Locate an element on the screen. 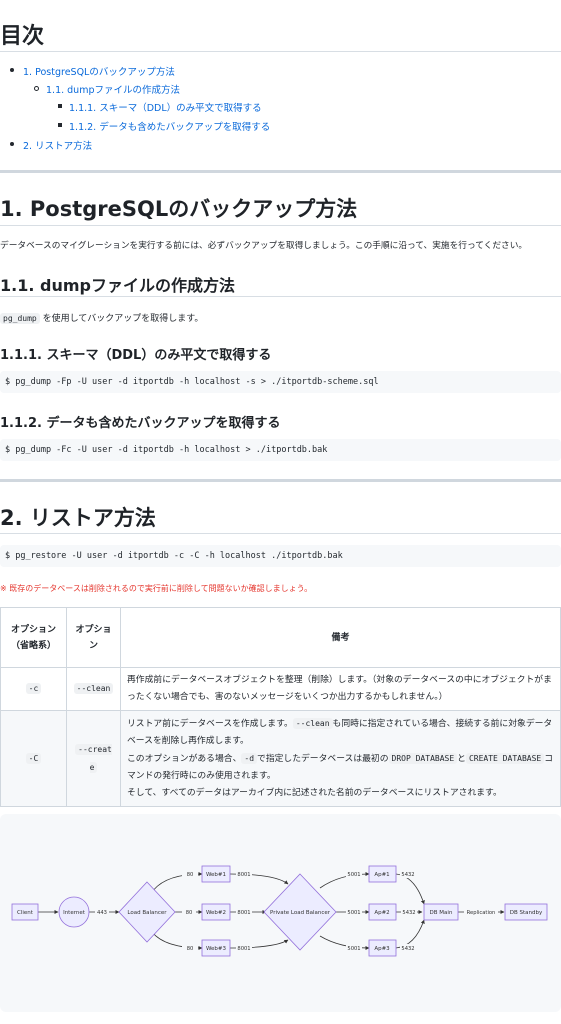 Image resolution: width=561 pixels, height=1024 pixels. toc-title-rule is located at coordinates (280, 51).